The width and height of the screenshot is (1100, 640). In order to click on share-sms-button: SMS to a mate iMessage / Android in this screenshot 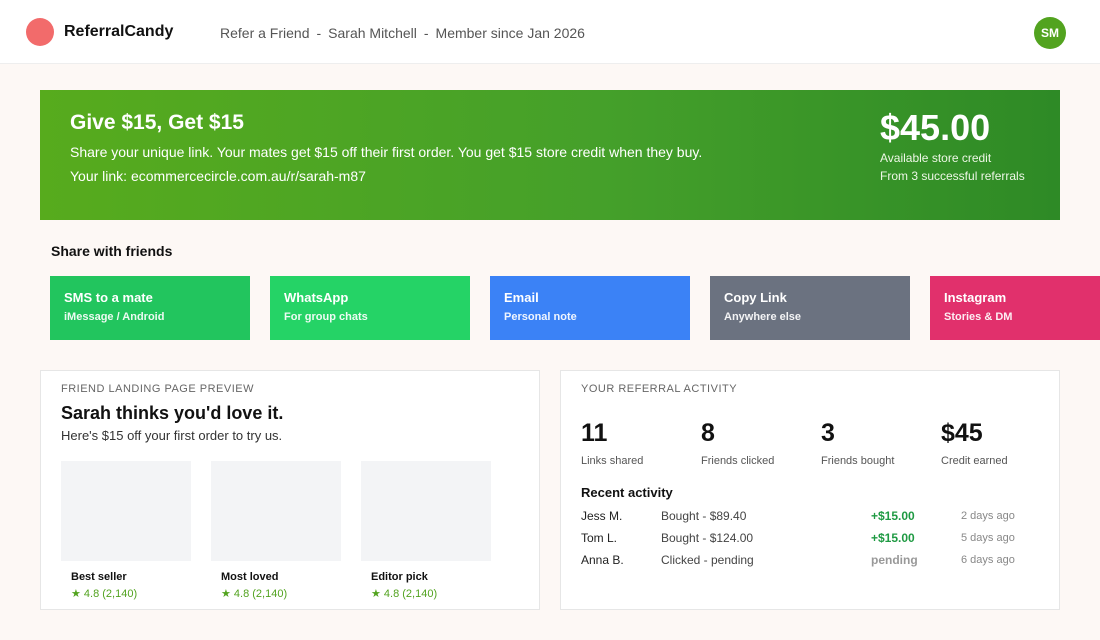, I will do `click(150, 308)`.